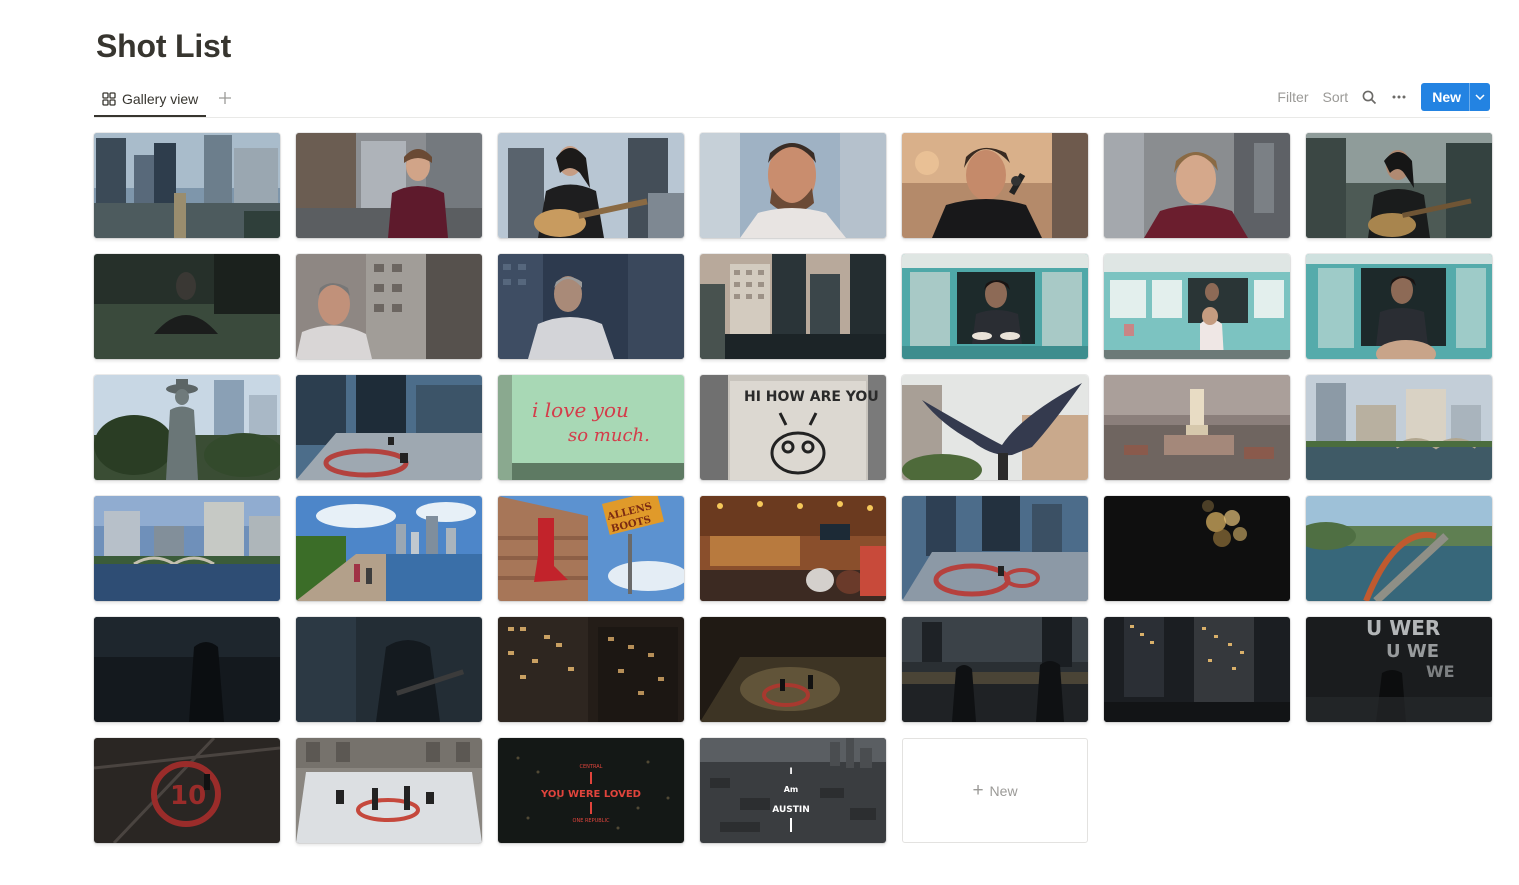 The image size is (1519, 885). Describe the element at coordinates (188, 796) in the screenshot. I see `circle-number: 10` at that location.